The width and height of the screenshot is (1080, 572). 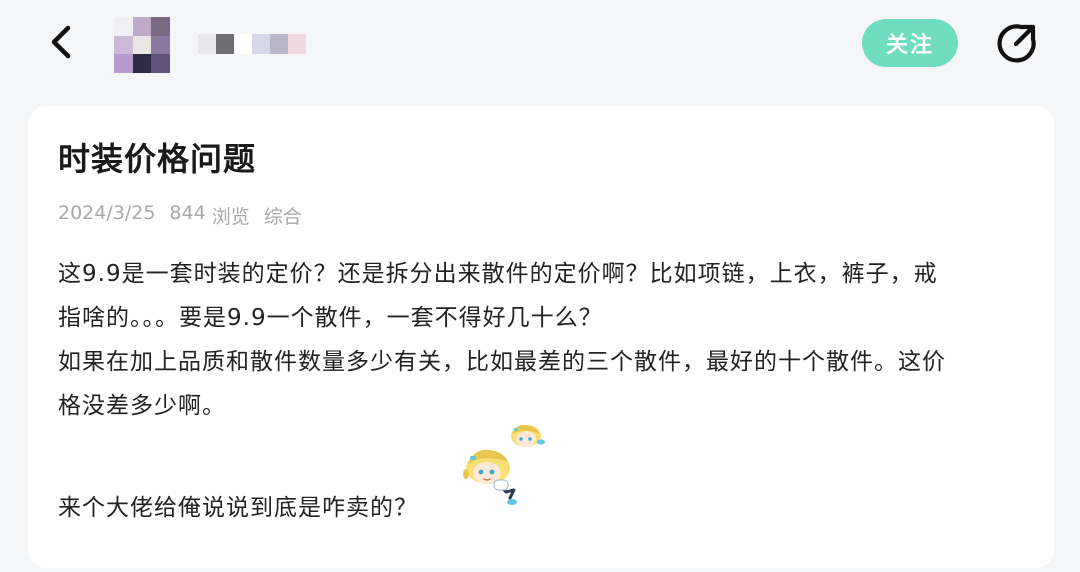 I want to click on share-button, so click(x=1017, y=43).